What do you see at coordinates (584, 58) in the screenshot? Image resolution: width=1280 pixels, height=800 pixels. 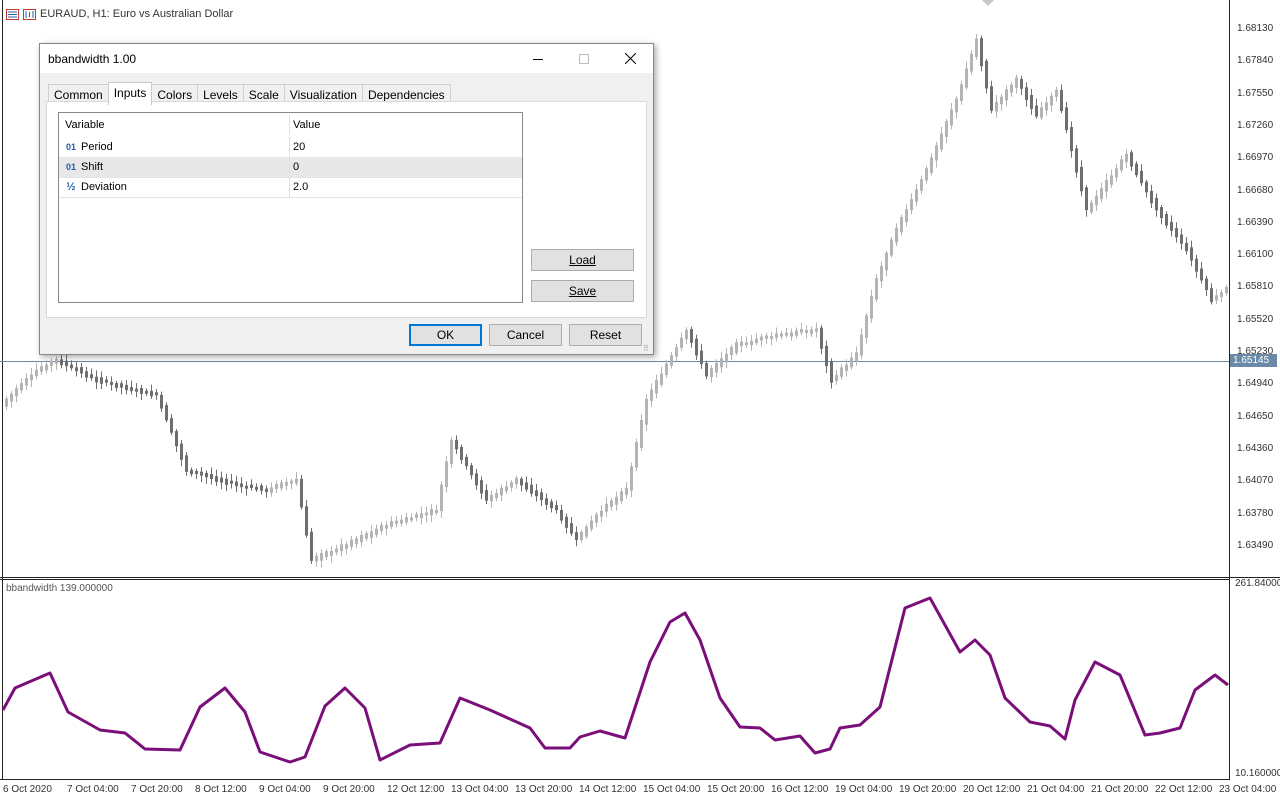 I see `maximize-button` at bounding box center [584, 58].